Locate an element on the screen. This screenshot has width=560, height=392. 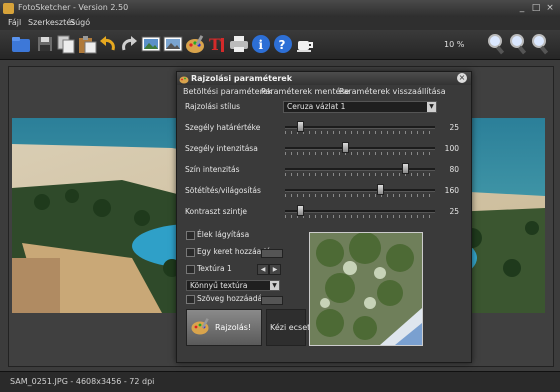
slider-value: 100 is located at coordinates (451, 148).